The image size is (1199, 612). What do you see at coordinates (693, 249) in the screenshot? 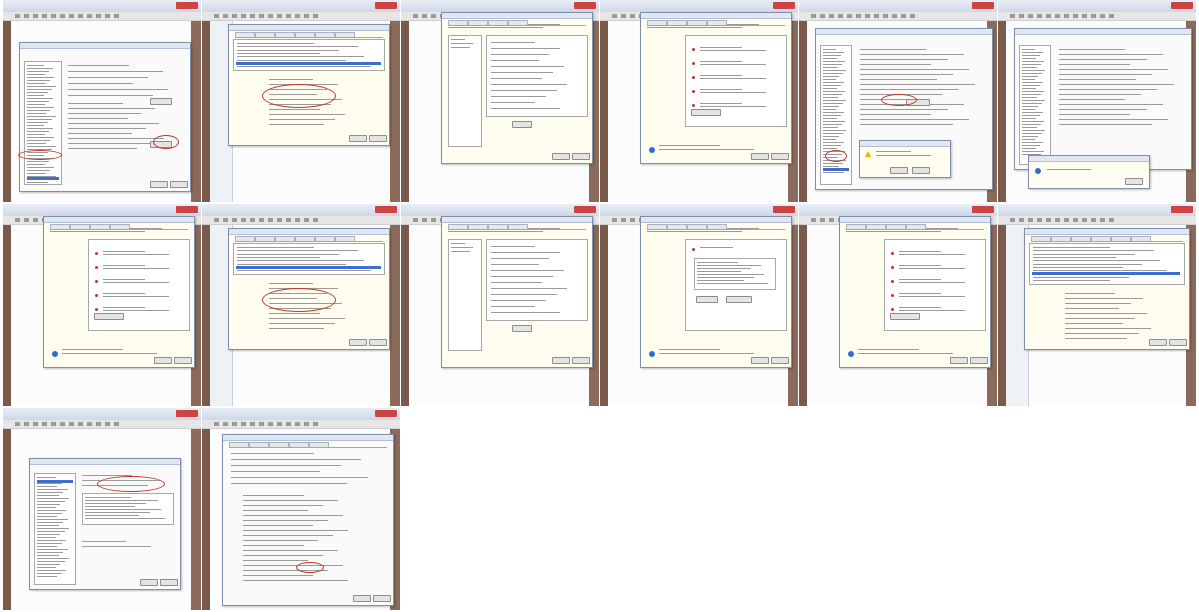
I see `option-radio` at bounding box center [693, 249].